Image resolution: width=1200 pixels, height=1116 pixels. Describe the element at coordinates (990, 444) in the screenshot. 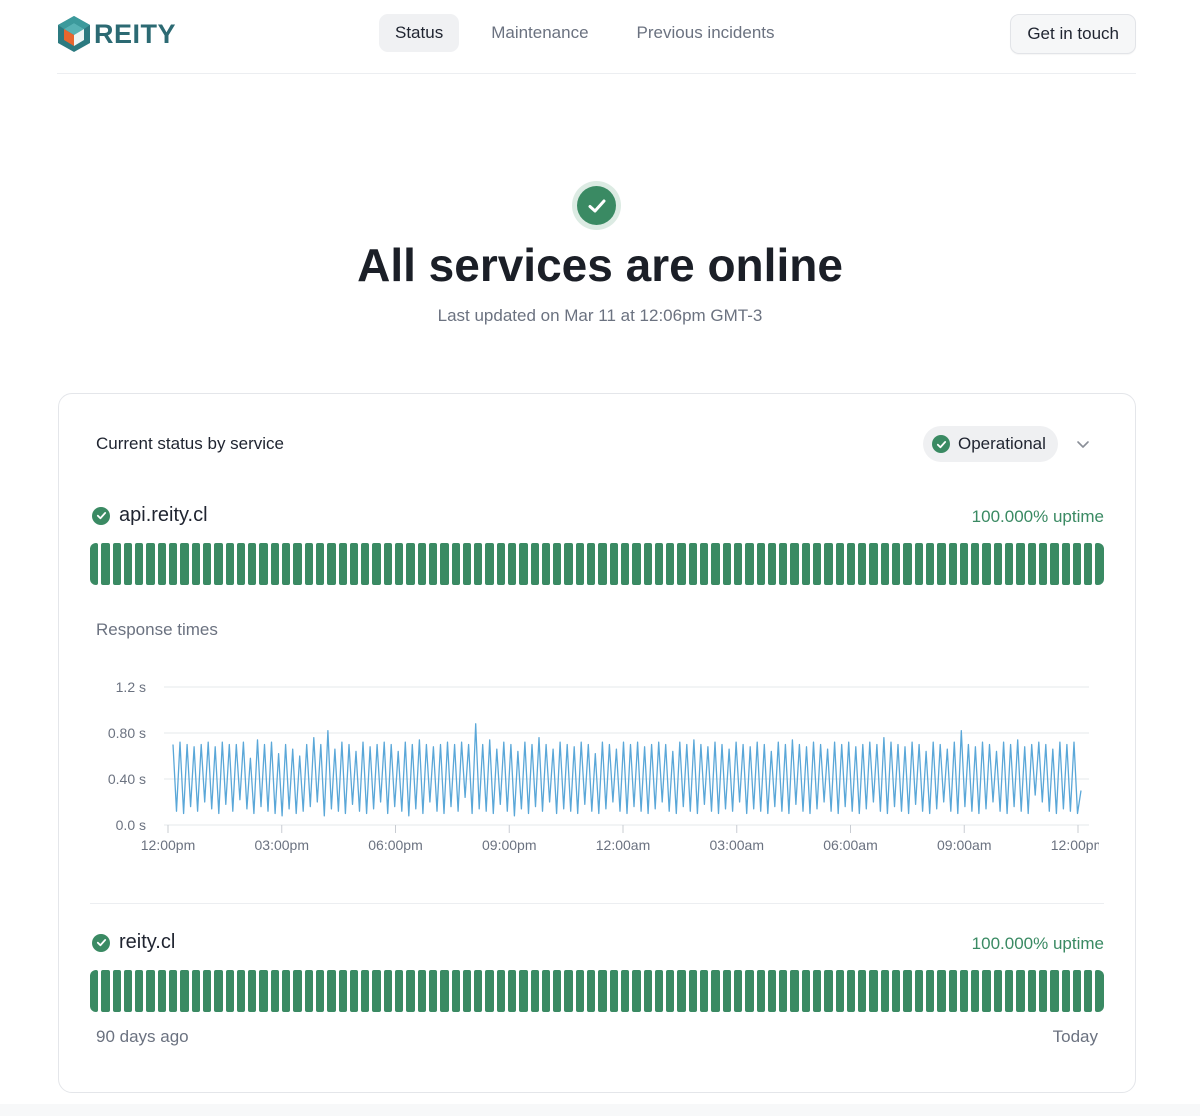

I see `status-filter-badge: Operational` at that location.